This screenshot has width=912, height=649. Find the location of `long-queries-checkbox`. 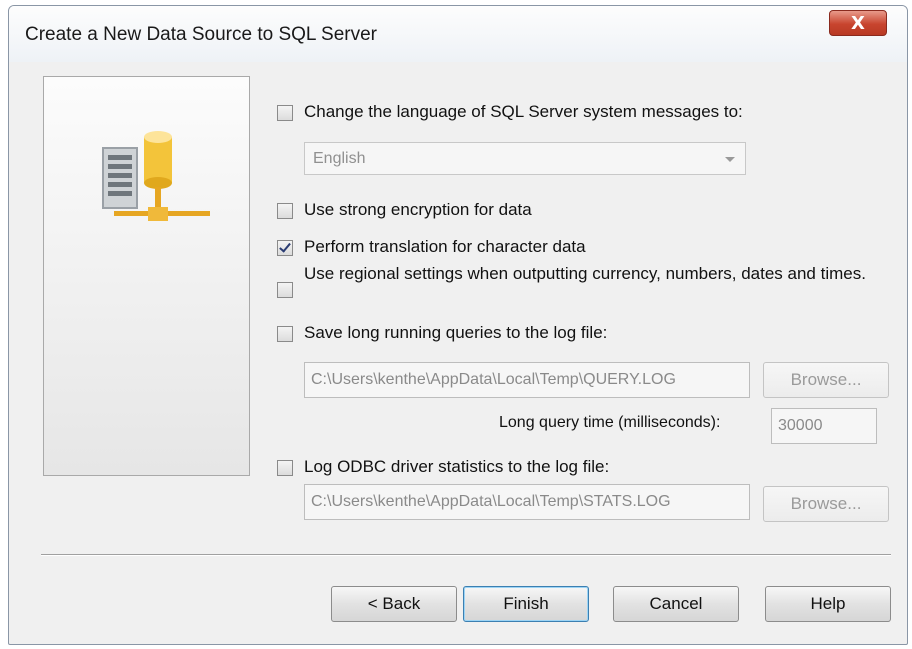

long-queries-checkbox is located at coordinates (285, 334).